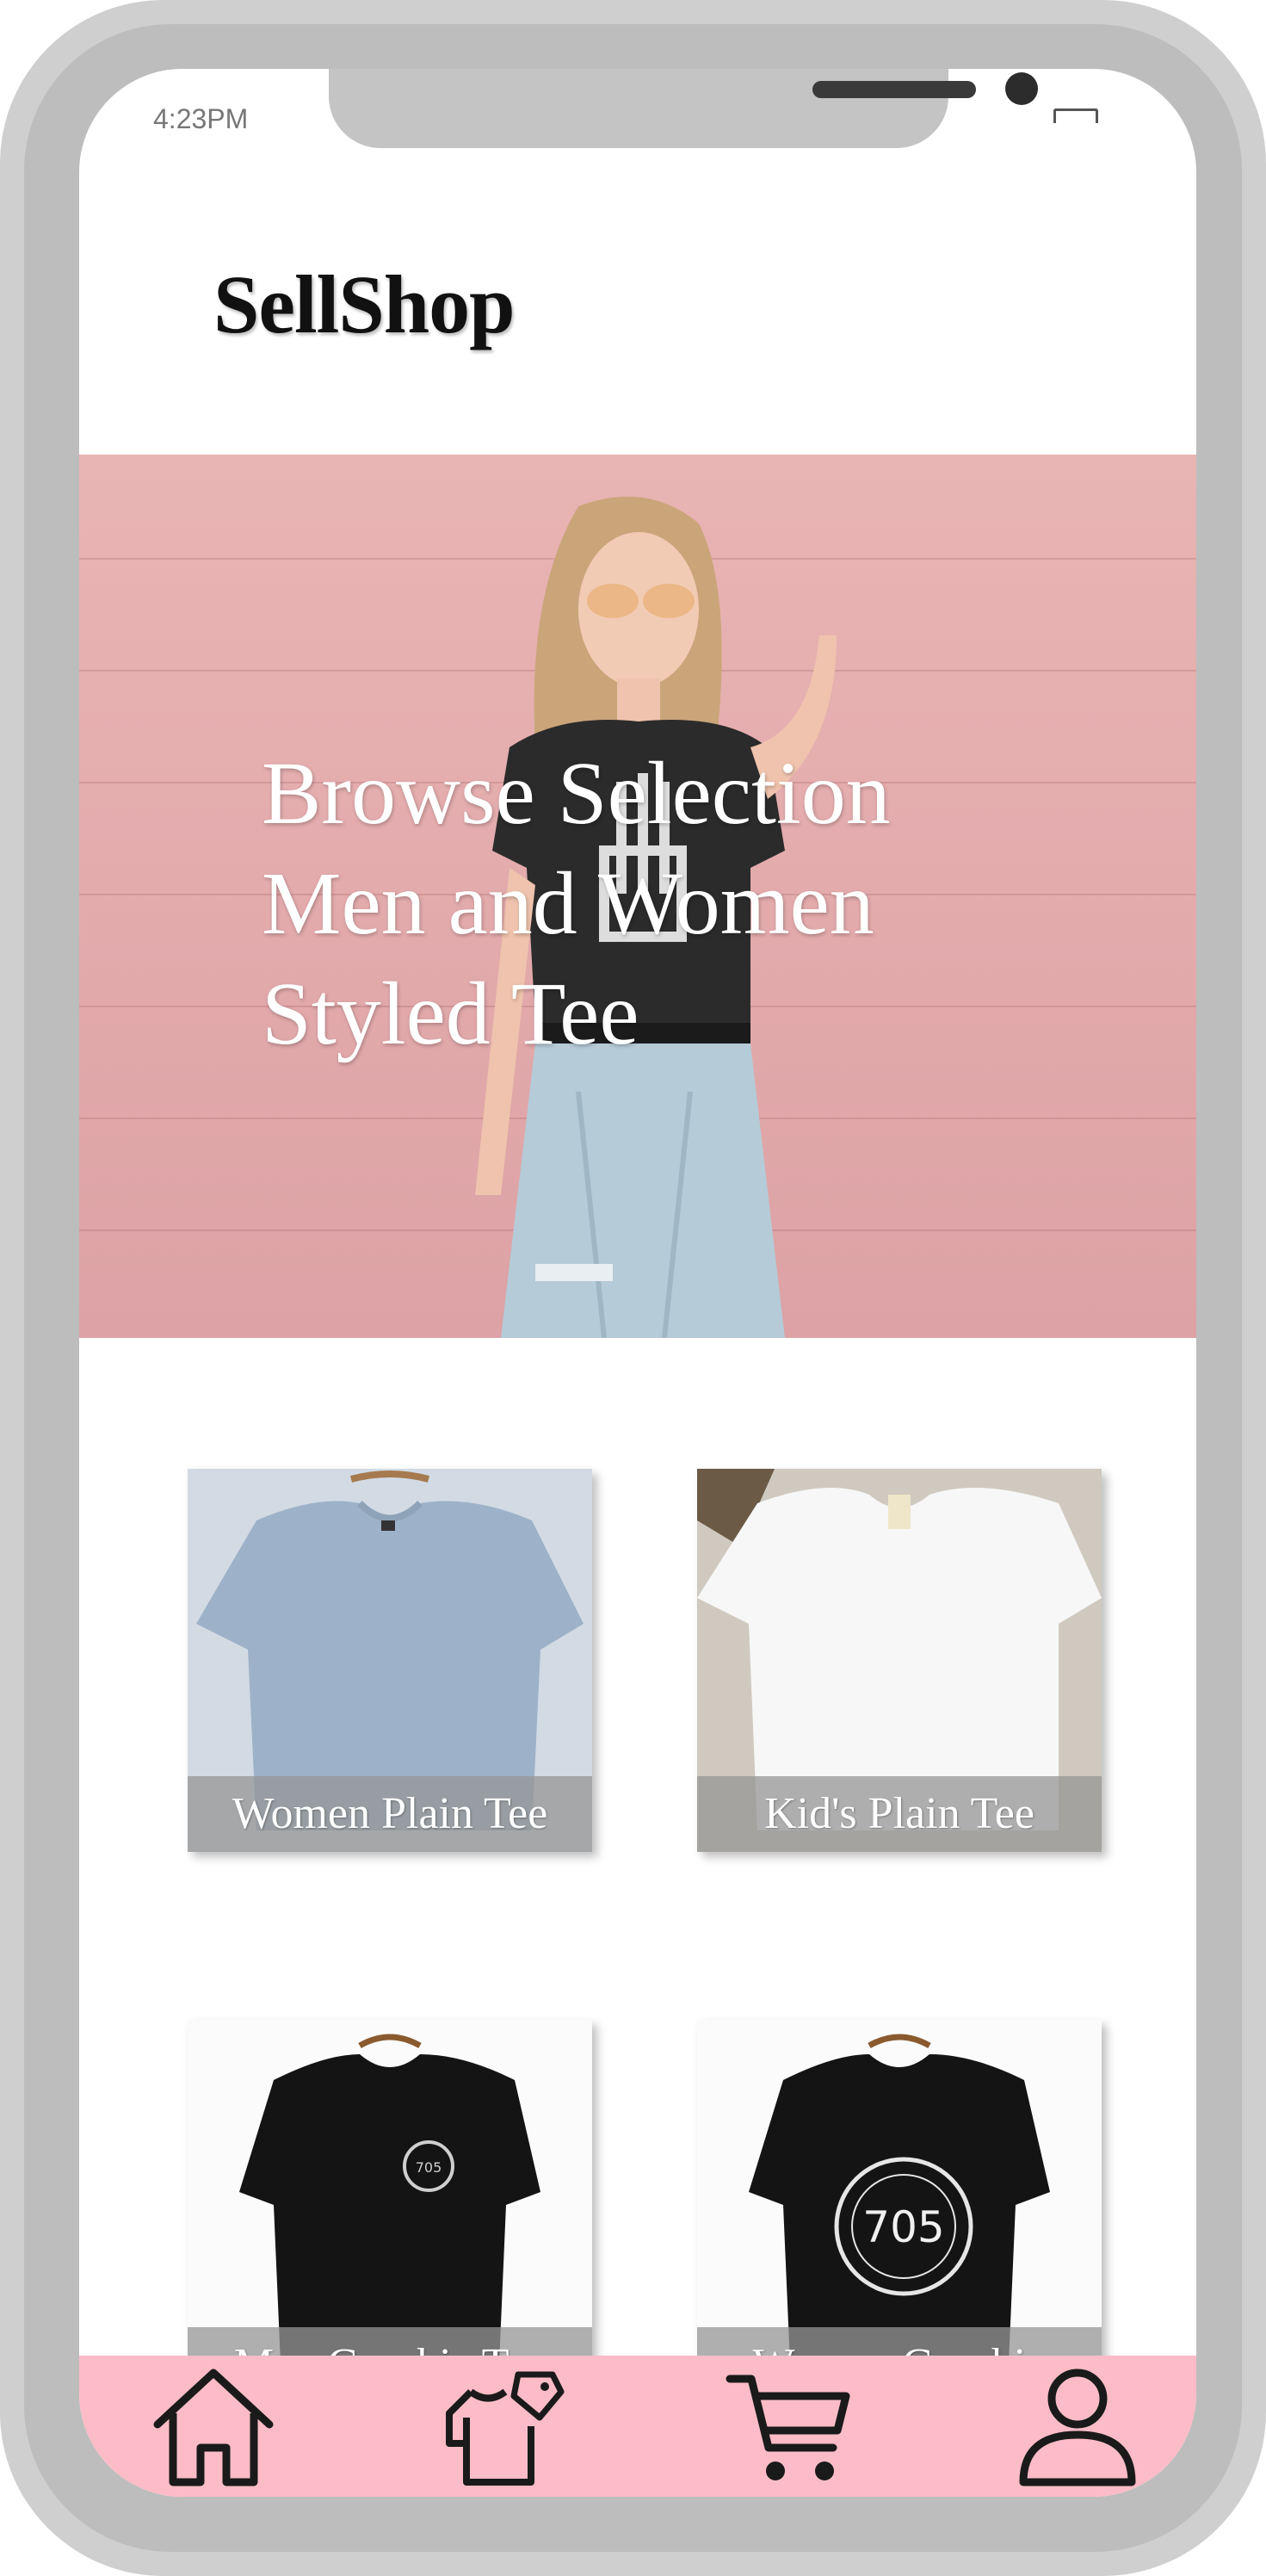  I want to click on app-logo: SellShop, so click(364, 305).